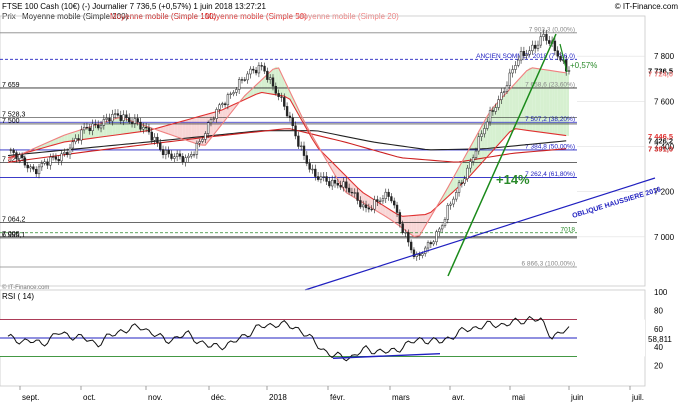 The height and width of the screenshot is (409, 680). Describe the element at coordinates (637, 397) in the screenshot. I see `x-tick-label: juil.` at that location.